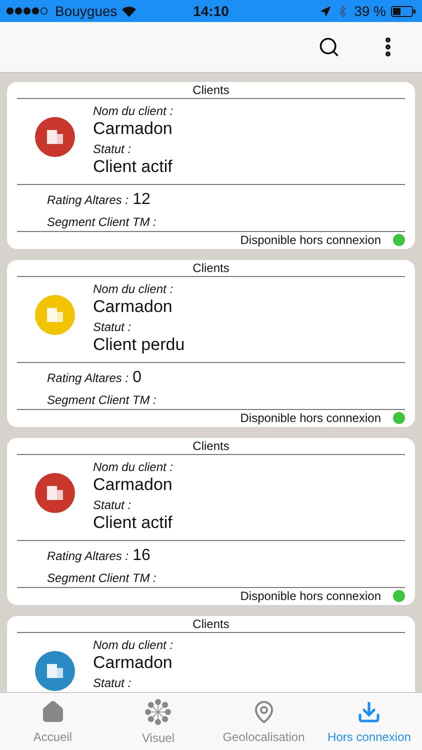 The width and height of the screenshot is (422, 750). Describe the element at coordinates (86, 11) in the screenshot. I see `carrier-name: Bouygues` at that location.